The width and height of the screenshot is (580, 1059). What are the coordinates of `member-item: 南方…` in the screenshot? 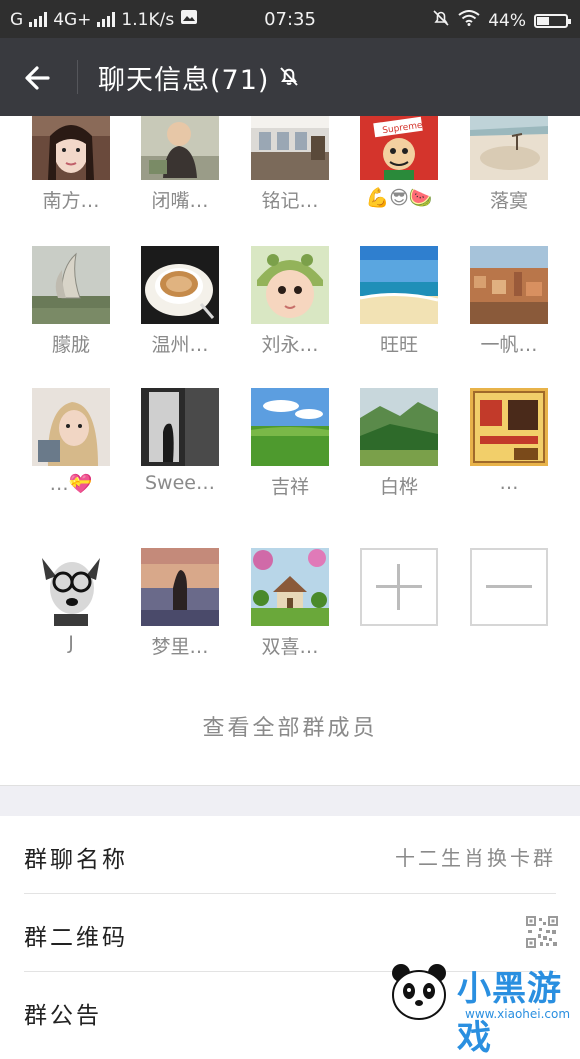 It's located at (71, 164).